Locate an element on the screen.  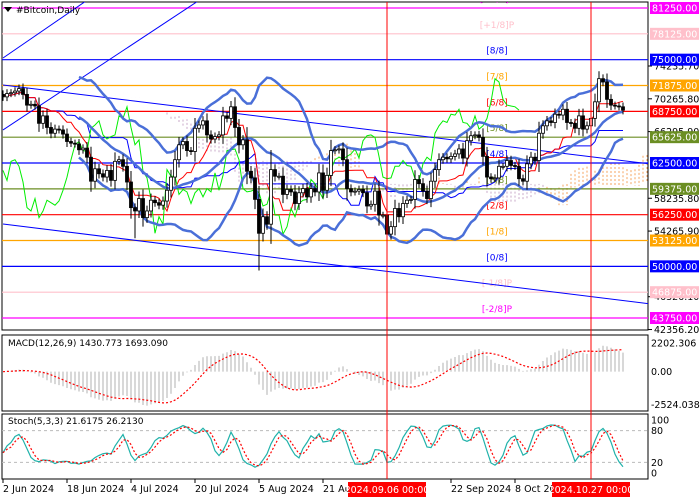
price-level-label: 71875.00 is located at coordinates (674, 86).